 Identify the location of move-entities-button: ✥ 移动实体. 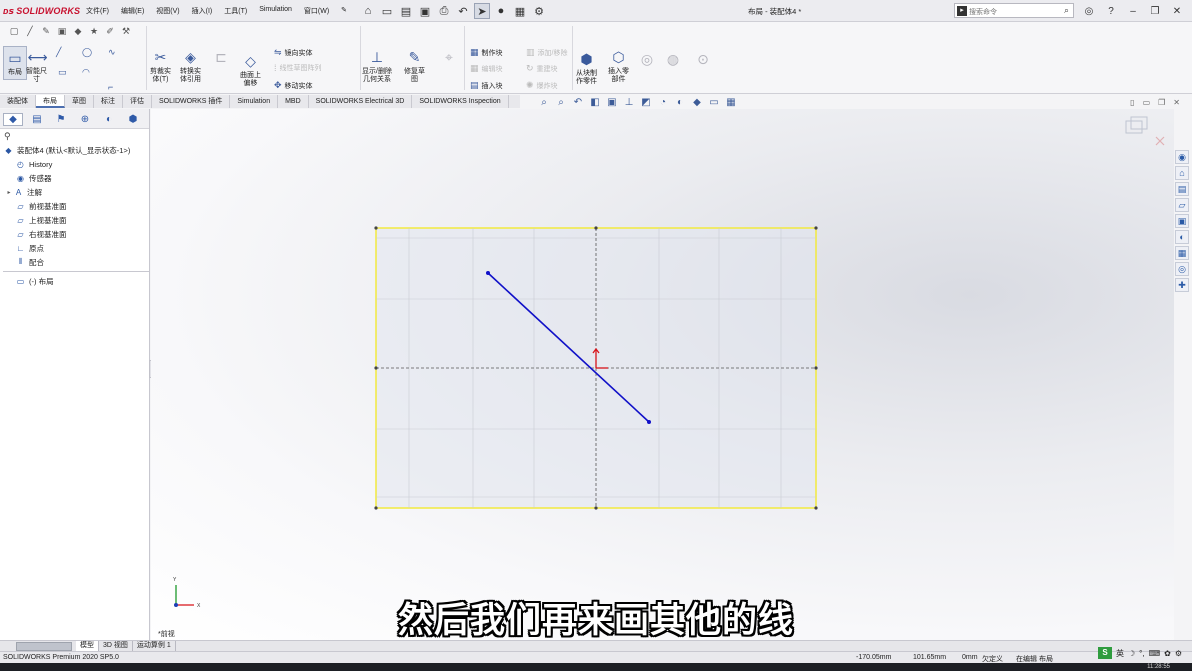
(293, 85).